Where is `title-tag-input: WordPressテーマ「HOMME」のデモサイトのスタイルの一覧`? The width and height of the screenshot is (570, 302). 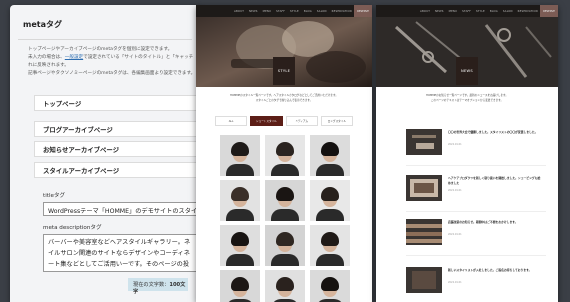
title-tag-input: WordPressテーマ「HOMME」のデモサイトのスタイルの一覧 is located at coordinates (121, 209).